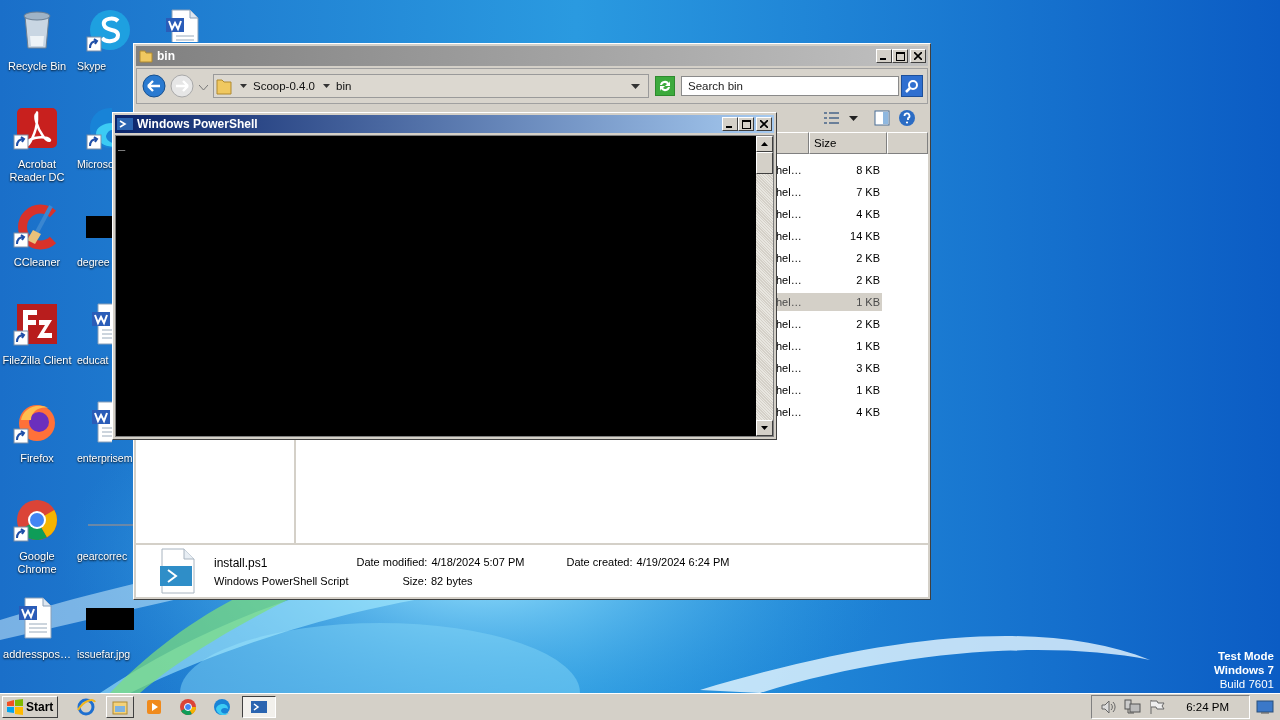 This screenshot has width=1280, height=720. I want to click on search-button, so click(912, 86).